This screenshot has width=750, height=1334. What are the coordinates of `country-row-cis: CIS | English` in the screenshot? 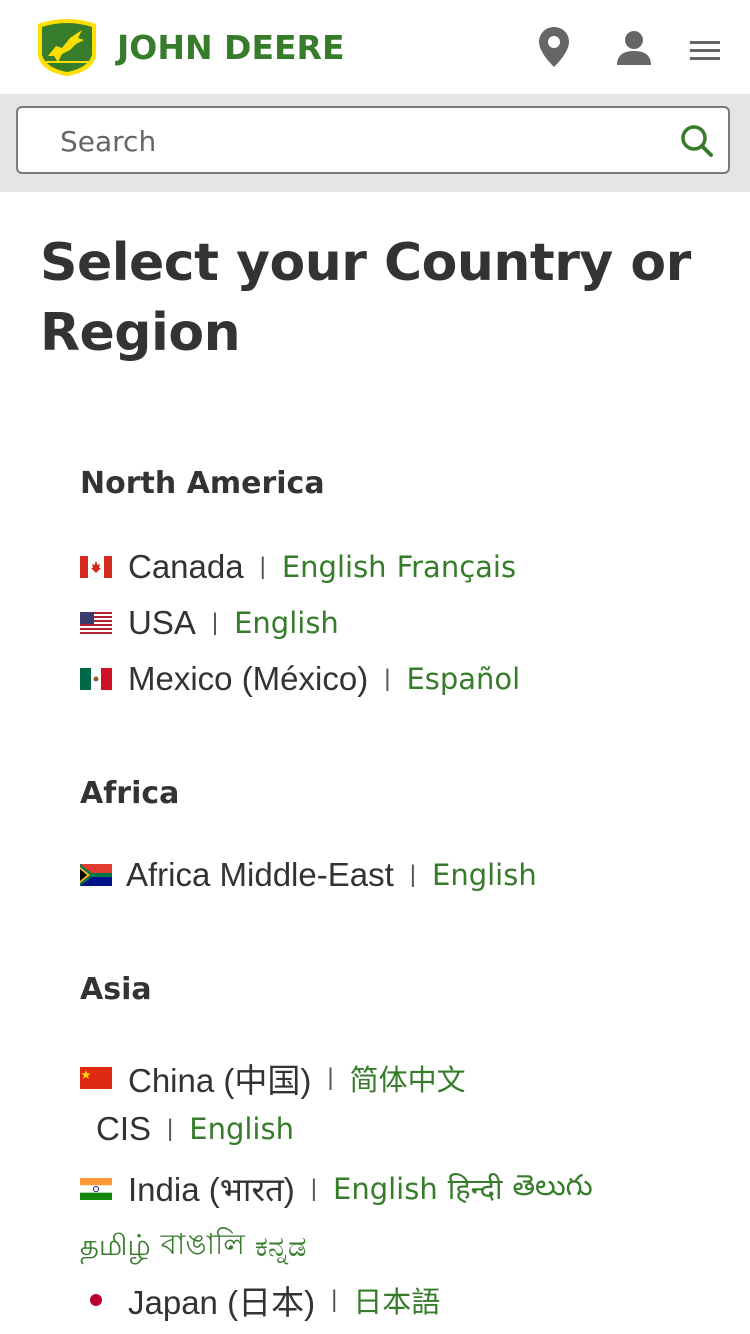 It's located at (200, 1129).